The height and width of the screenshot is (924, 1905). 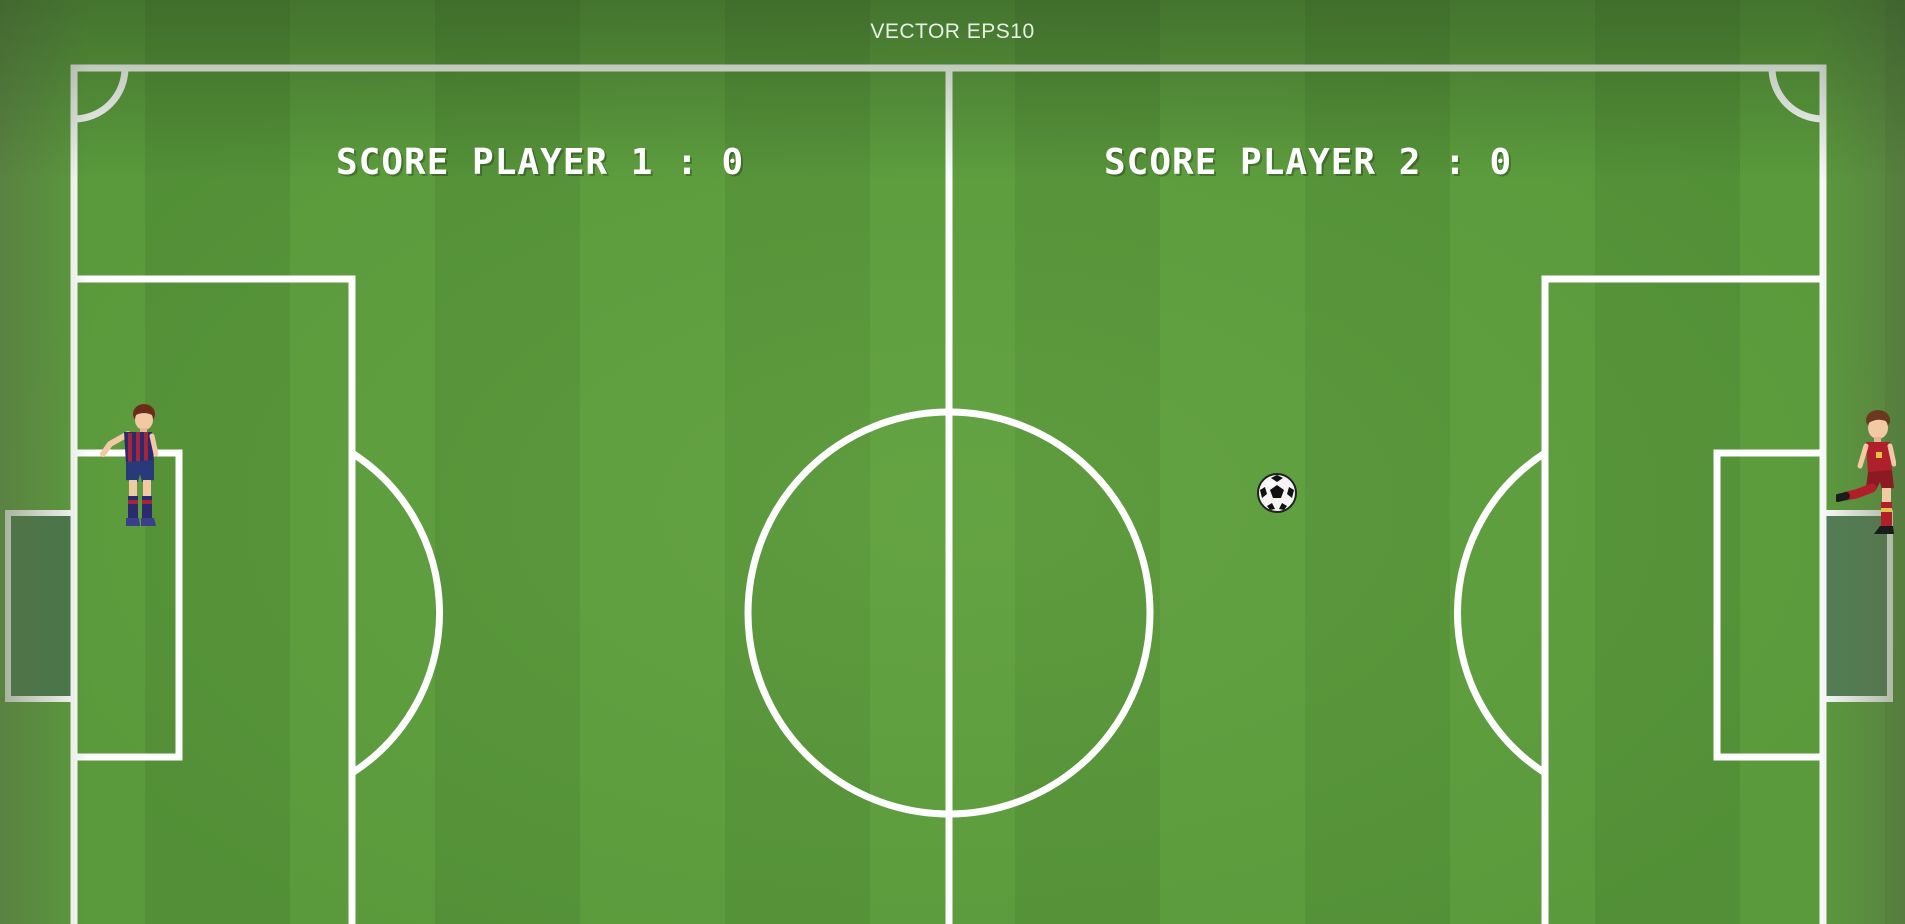 I want to click on player-2-sprite, so click(x=1866, y=473).